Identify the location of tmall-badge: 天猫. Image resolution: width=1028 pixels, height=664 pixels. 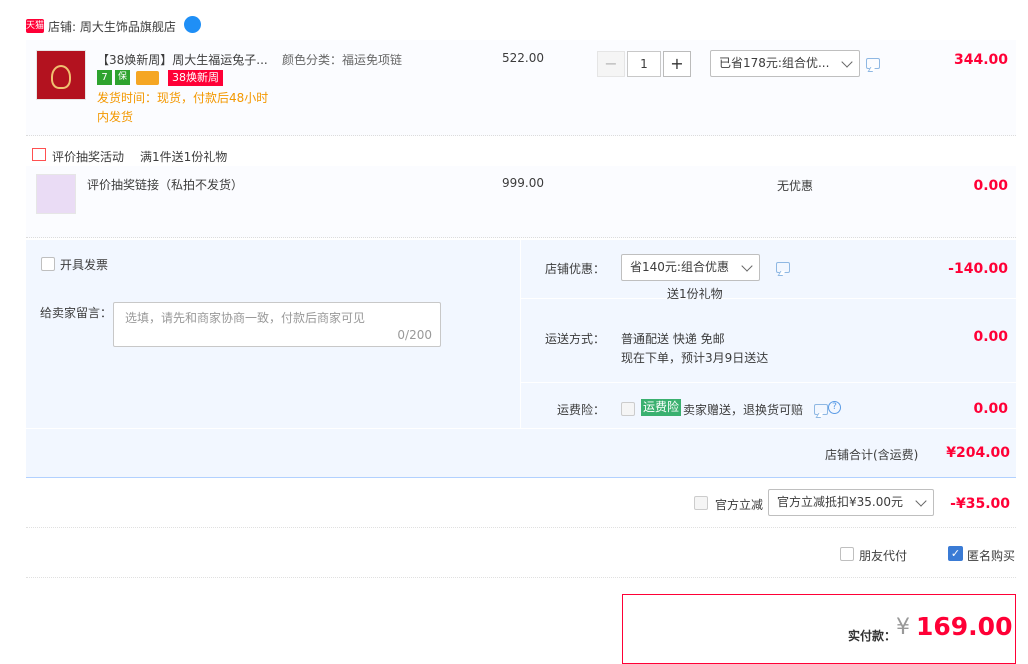
(35, 26).